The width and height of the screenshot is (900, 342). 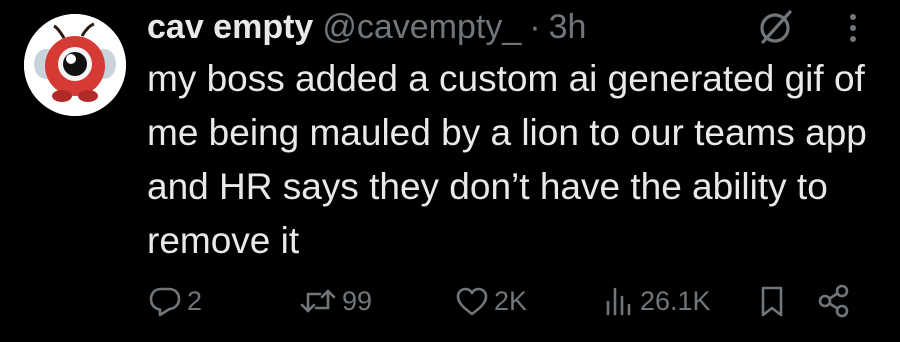 What do you see at coordinates (318, 301) in the screenshot?
I see `repost-icon` at bounding box center [318, 301].